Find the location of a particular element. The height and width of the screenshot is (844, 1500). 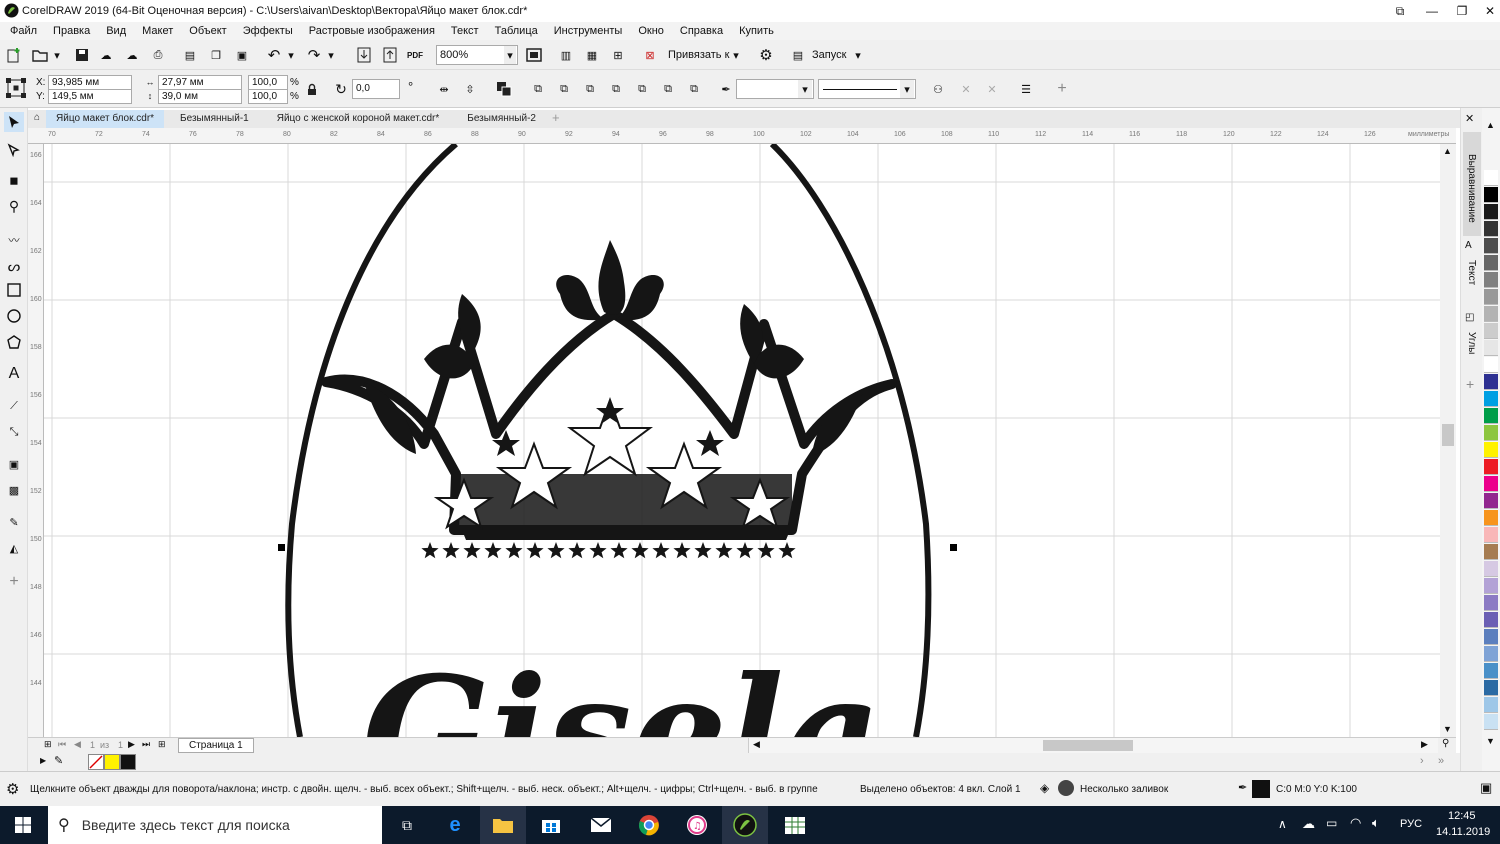

clock-date: 14.11.2019 is located at coordinates (1463, 832).